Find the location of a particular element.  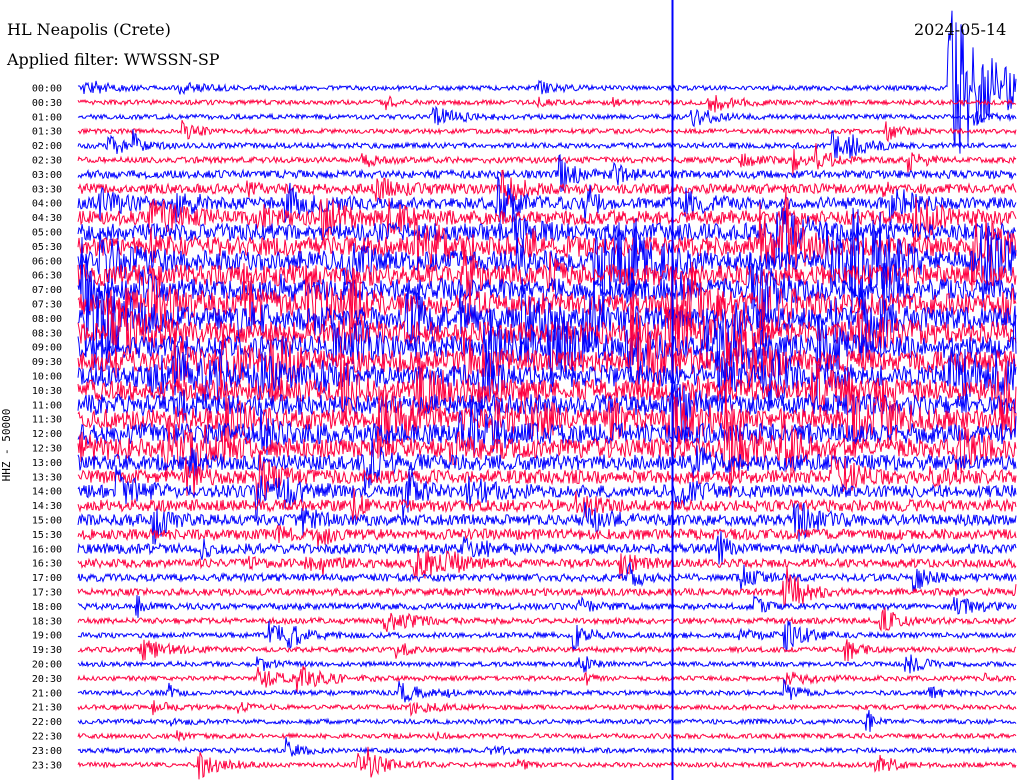

time-tick-label: 13:00 is located at coordinates (47, 463).